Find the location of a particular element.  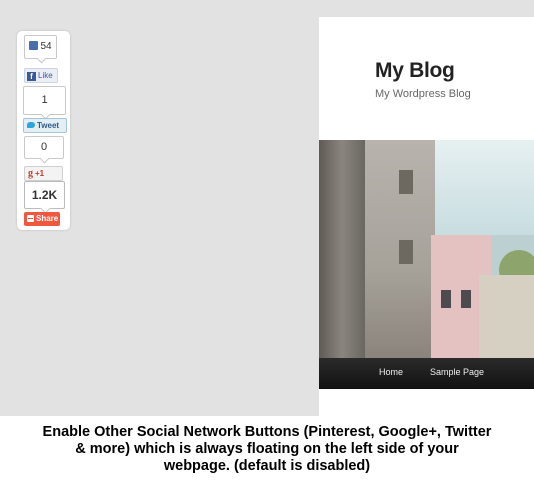

tweet-label: Tweet is located at coordinates (48, 125).